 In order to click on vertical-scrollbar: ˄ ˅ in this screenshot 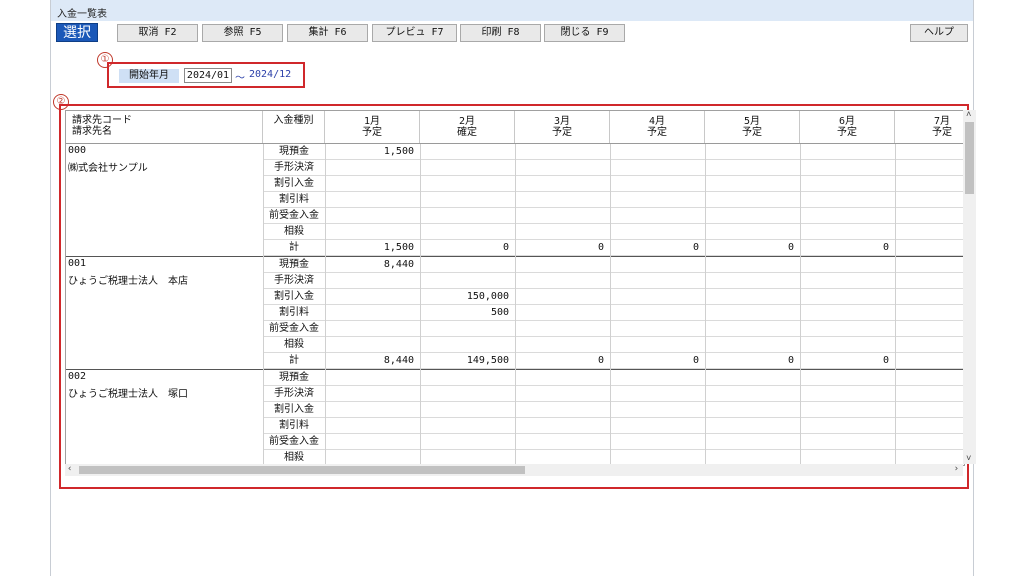, I will do `click(969, 287)`.